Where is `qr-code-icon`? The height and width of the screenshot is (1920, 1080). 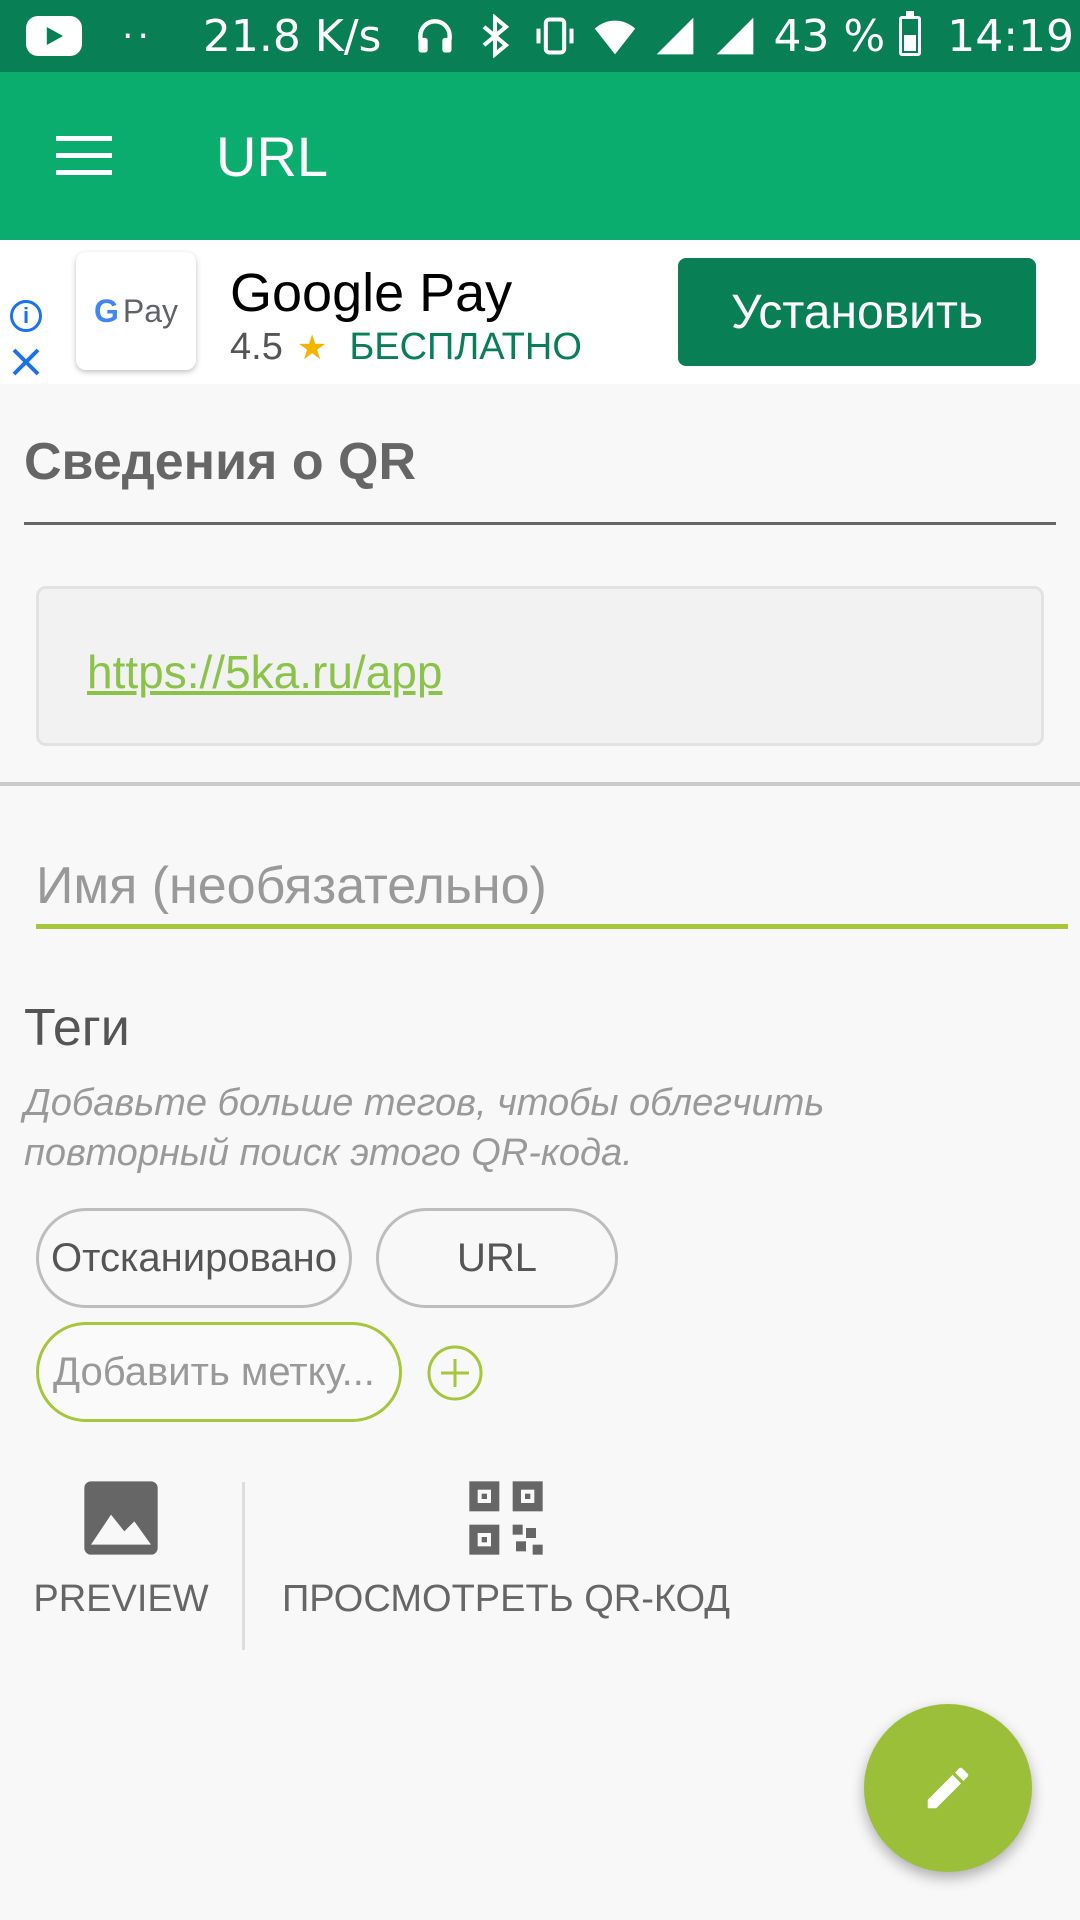 qr-code-icon is located at coordinates (506, 1518).